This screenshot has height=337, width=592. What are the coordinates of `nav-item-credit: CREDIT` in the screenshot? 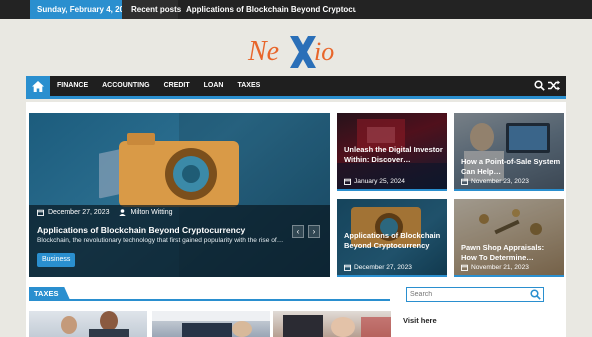 It's located at (177, 86).